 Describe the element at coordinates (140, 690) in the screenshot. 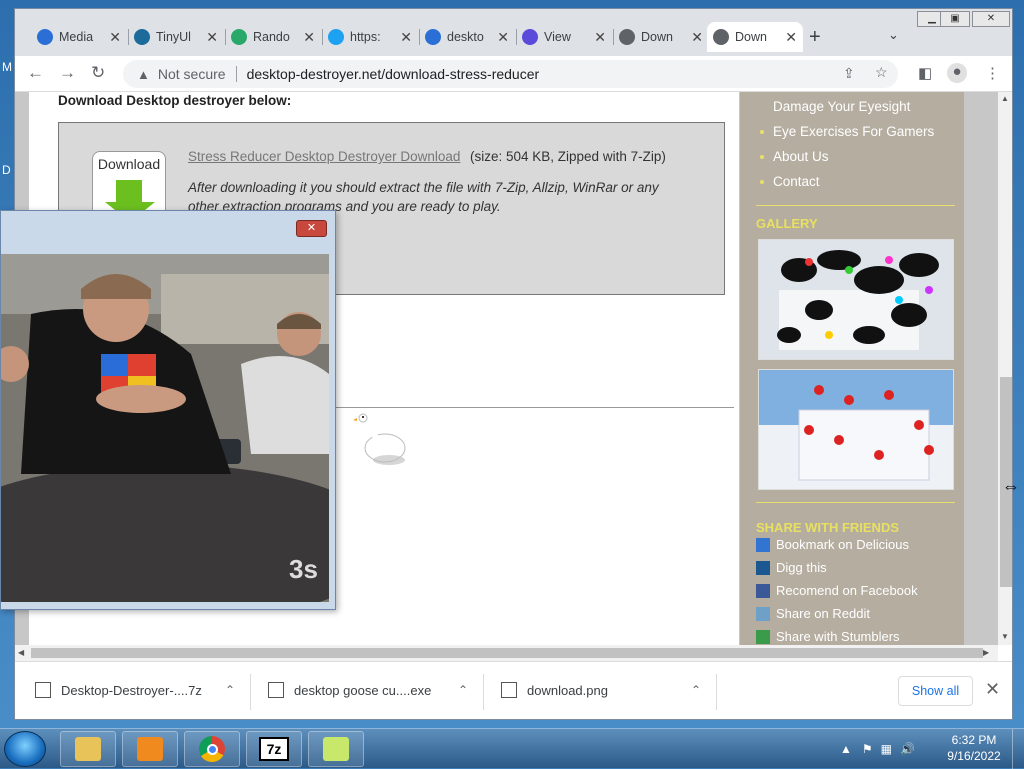

I see `download-item: Desktop-Destroyer-....7z ⌃` at that location.